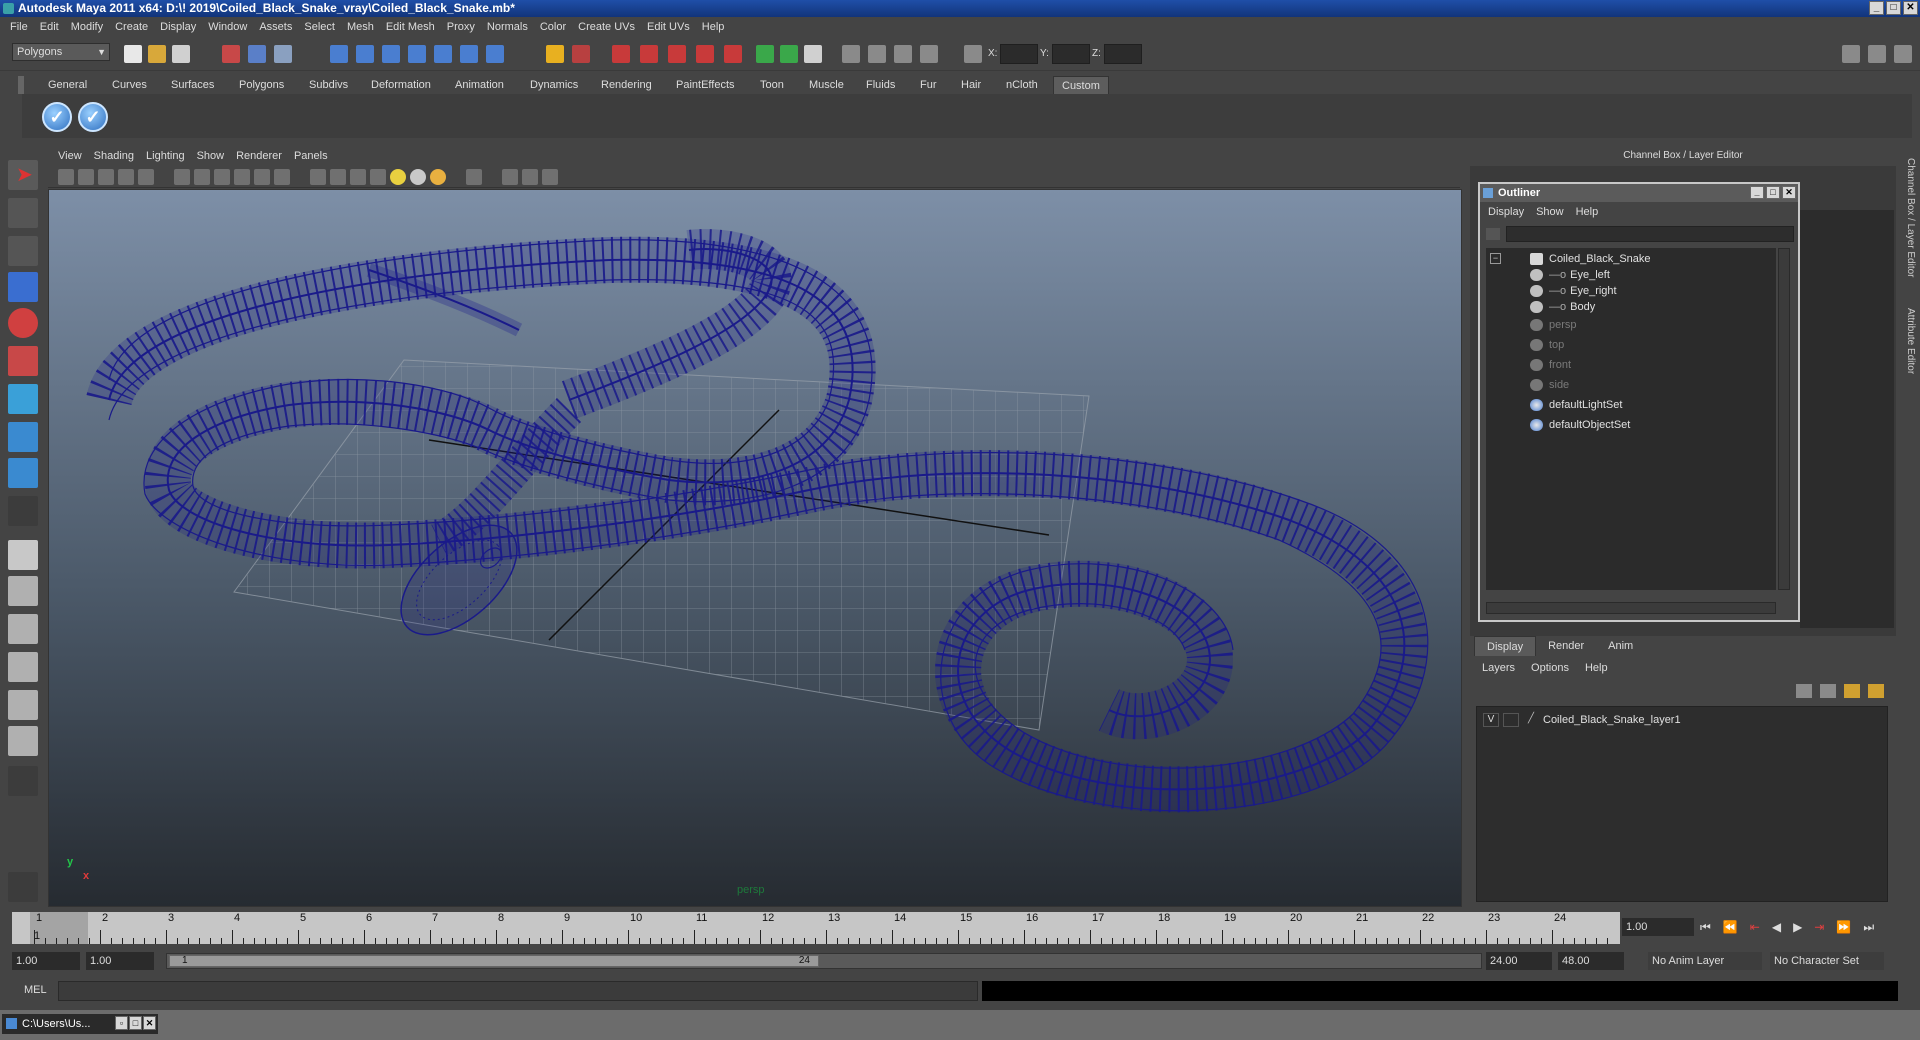 Image resolution: width=1920 pixels, height=1040 pixels. I want to click on default-light-icon, so click(398, 177).